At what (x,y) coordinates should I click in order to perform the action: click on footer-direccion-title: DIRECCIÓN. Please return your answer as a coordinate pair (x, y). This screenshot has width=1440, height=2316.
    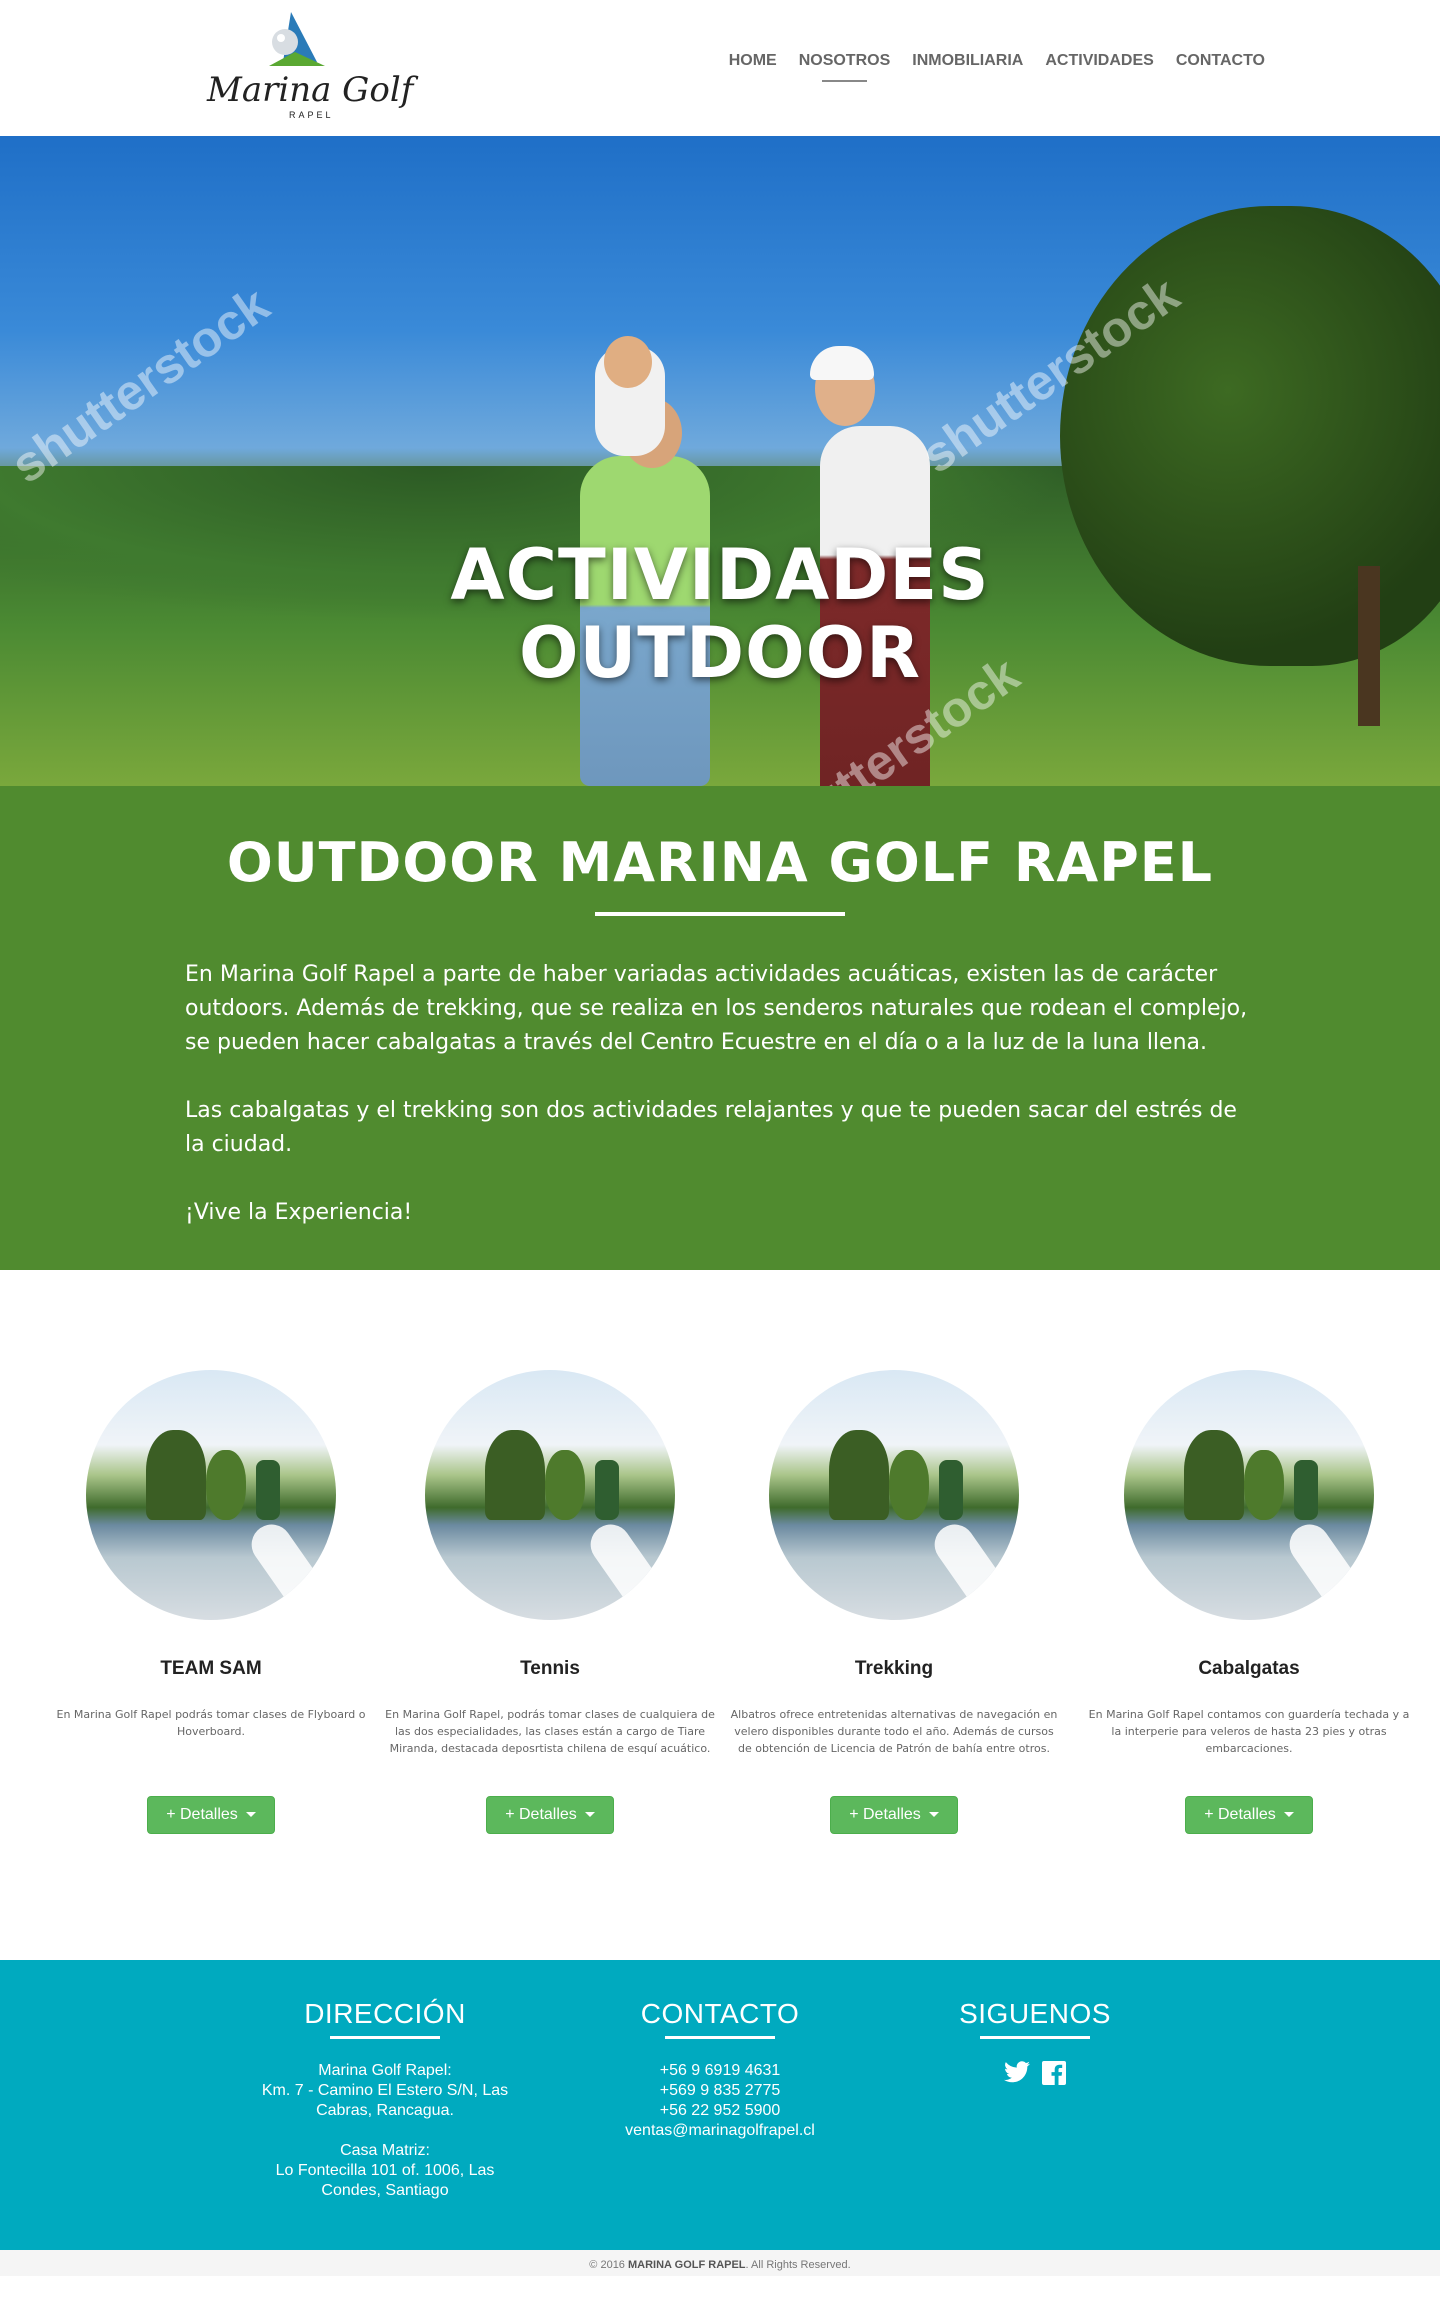
    Looking at the image, I should click on (385, 2013).